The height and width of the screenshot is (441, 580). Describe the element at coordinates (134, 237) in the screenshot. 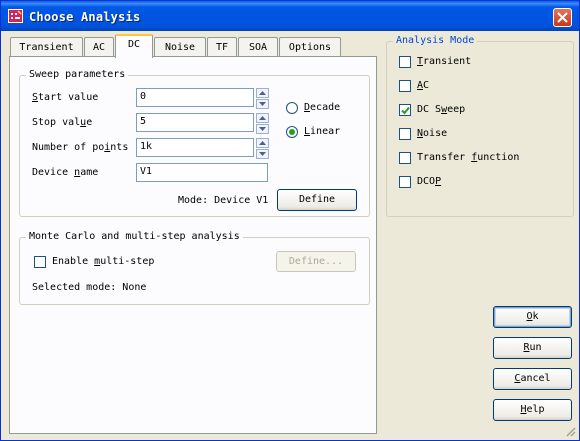

I see `monte-carlo-title: Monte Carlo and multi-step analysis` at that location.